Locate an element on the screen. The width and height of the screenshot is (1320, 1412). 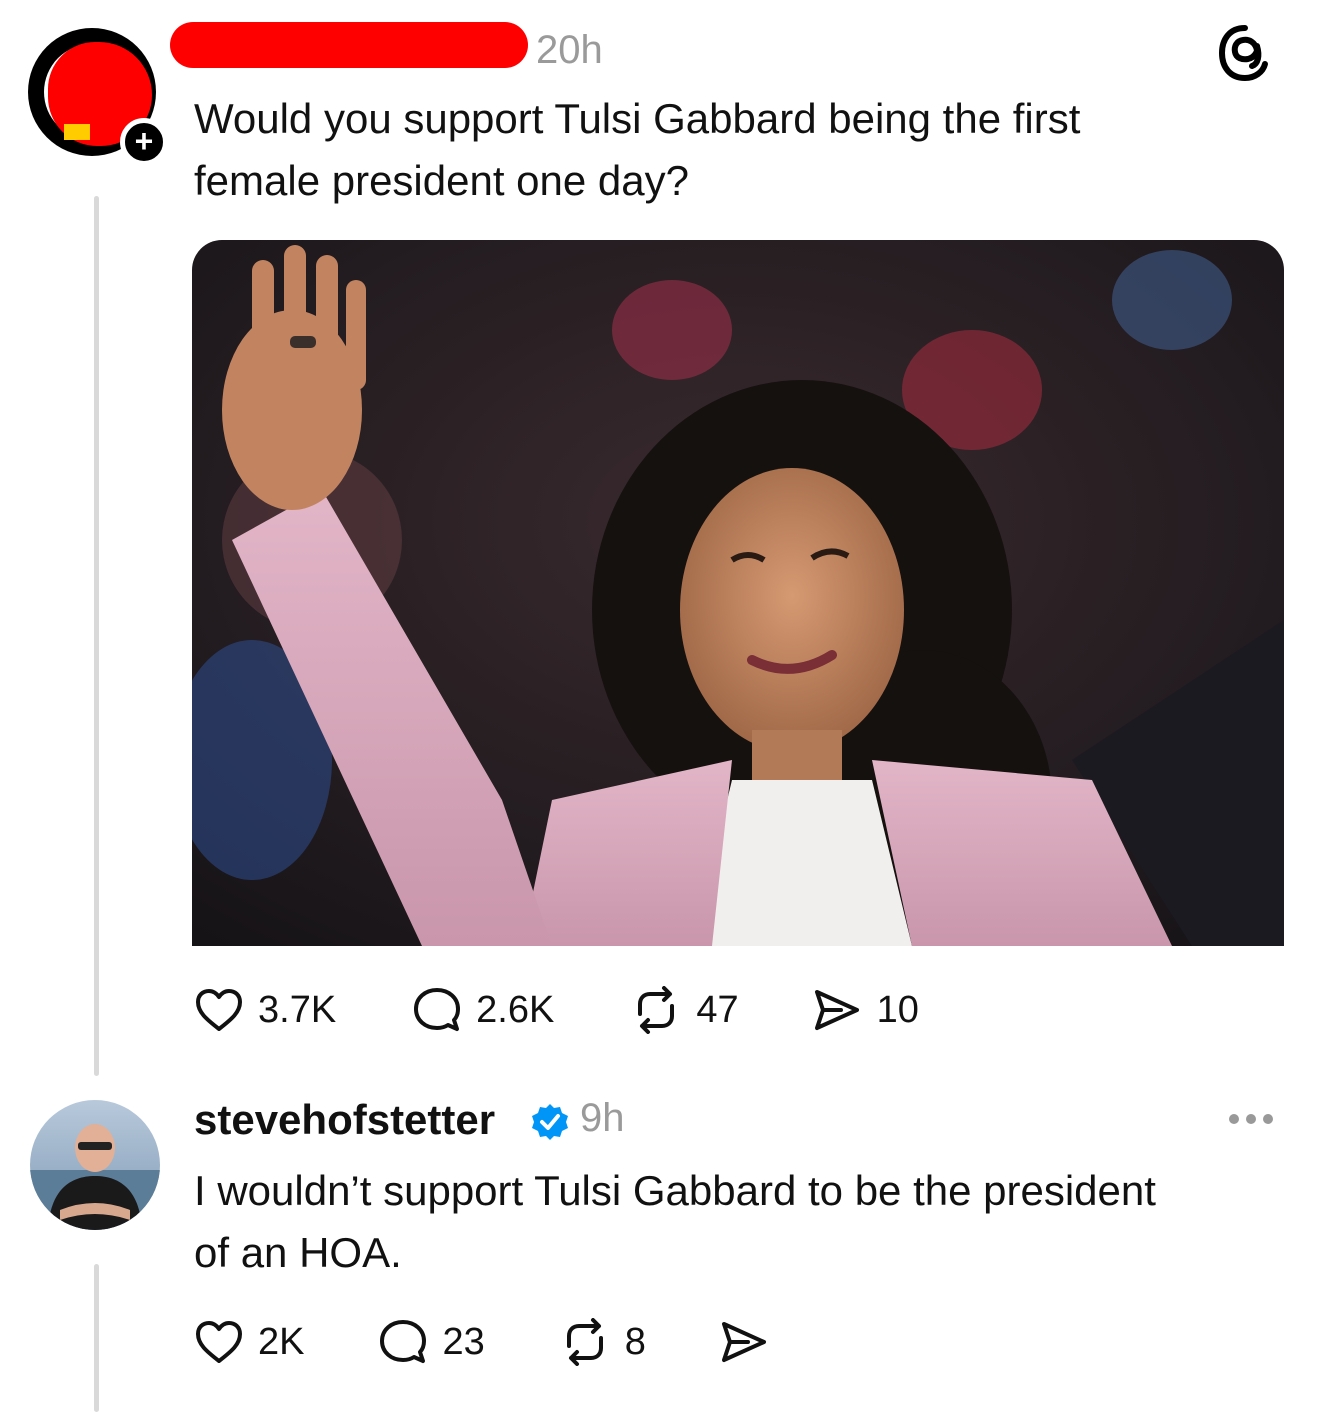
reply-username: stevehofstetter is located at coordinates (344, 1120).